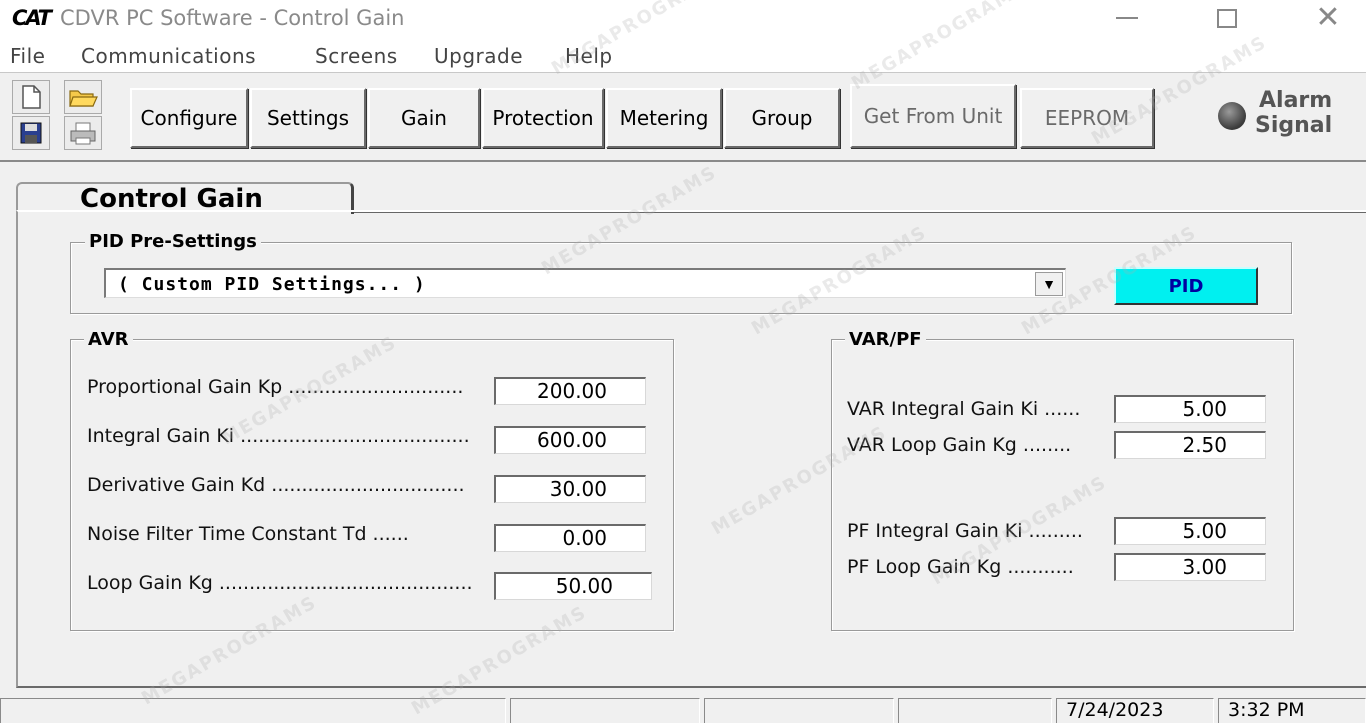 The image size is (1366, 723). I want to click on integral-gain-ki-input: 600.00, so click(570, 440).